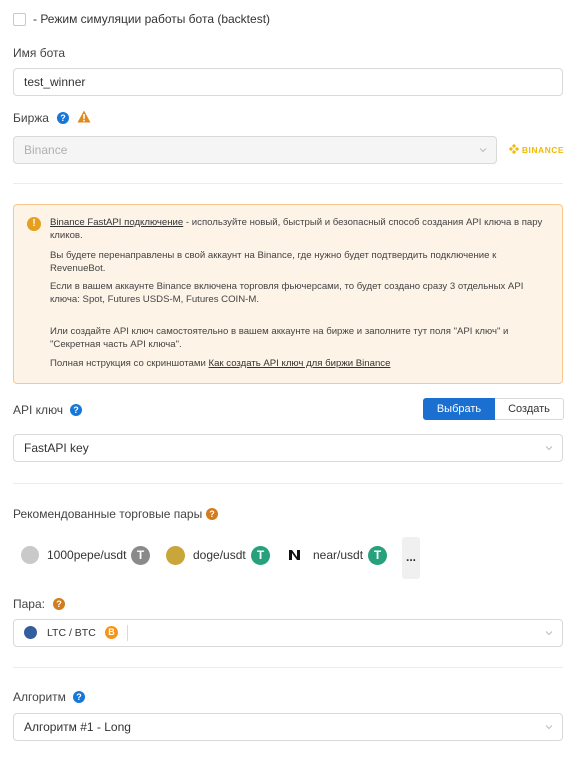  What do you see at coordinates (255, 150) in the screenshot?
I see `exchange-select: Binance` at bounding box center [255, 150].